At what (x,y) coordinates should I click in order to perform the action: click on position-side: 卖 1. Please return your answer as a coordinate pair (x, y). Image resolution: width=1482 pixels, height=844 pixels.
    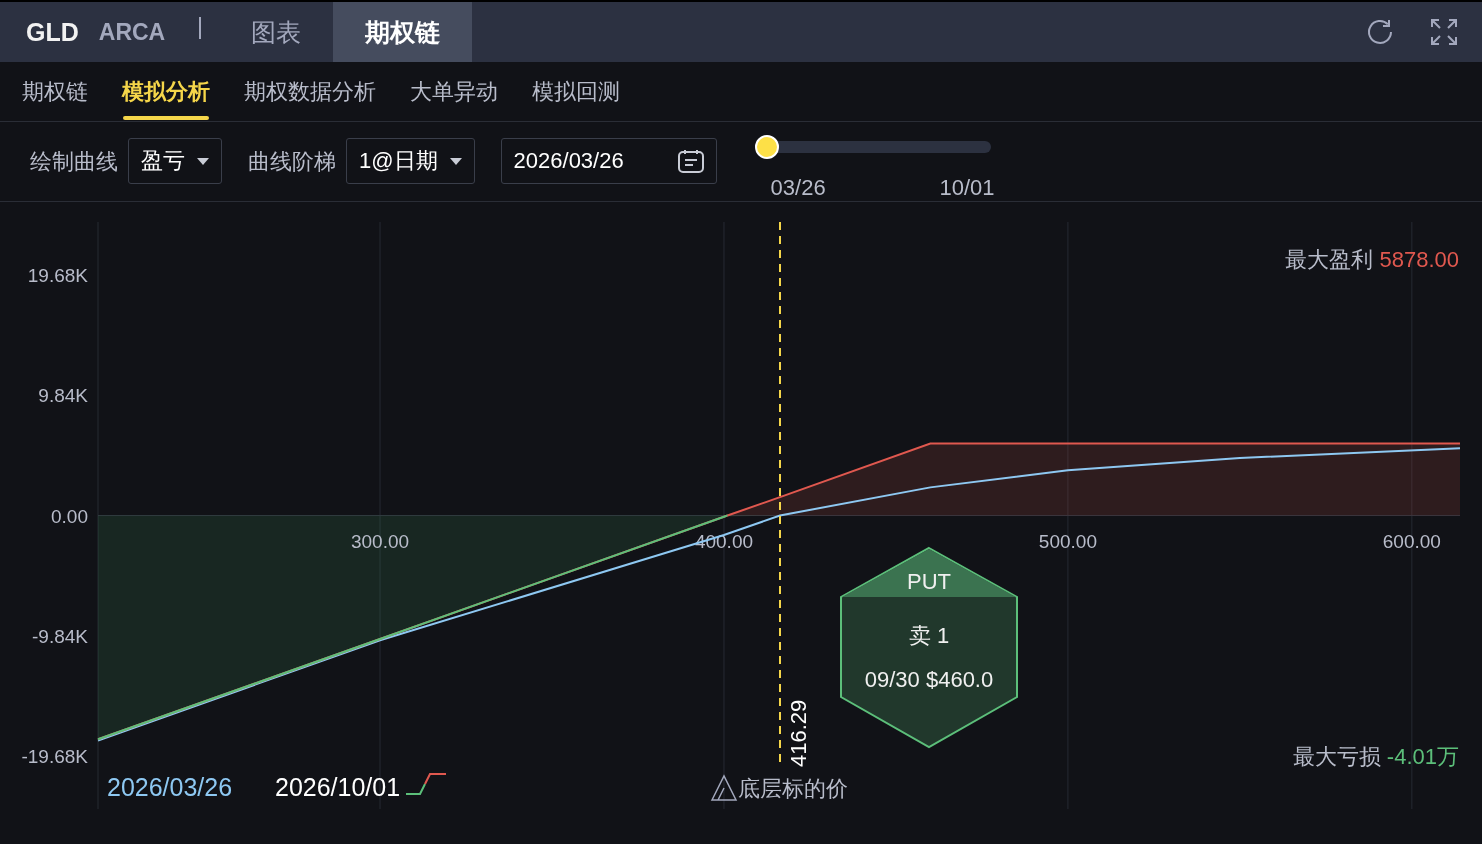
    Looking at the image, I should click on (929, 635).